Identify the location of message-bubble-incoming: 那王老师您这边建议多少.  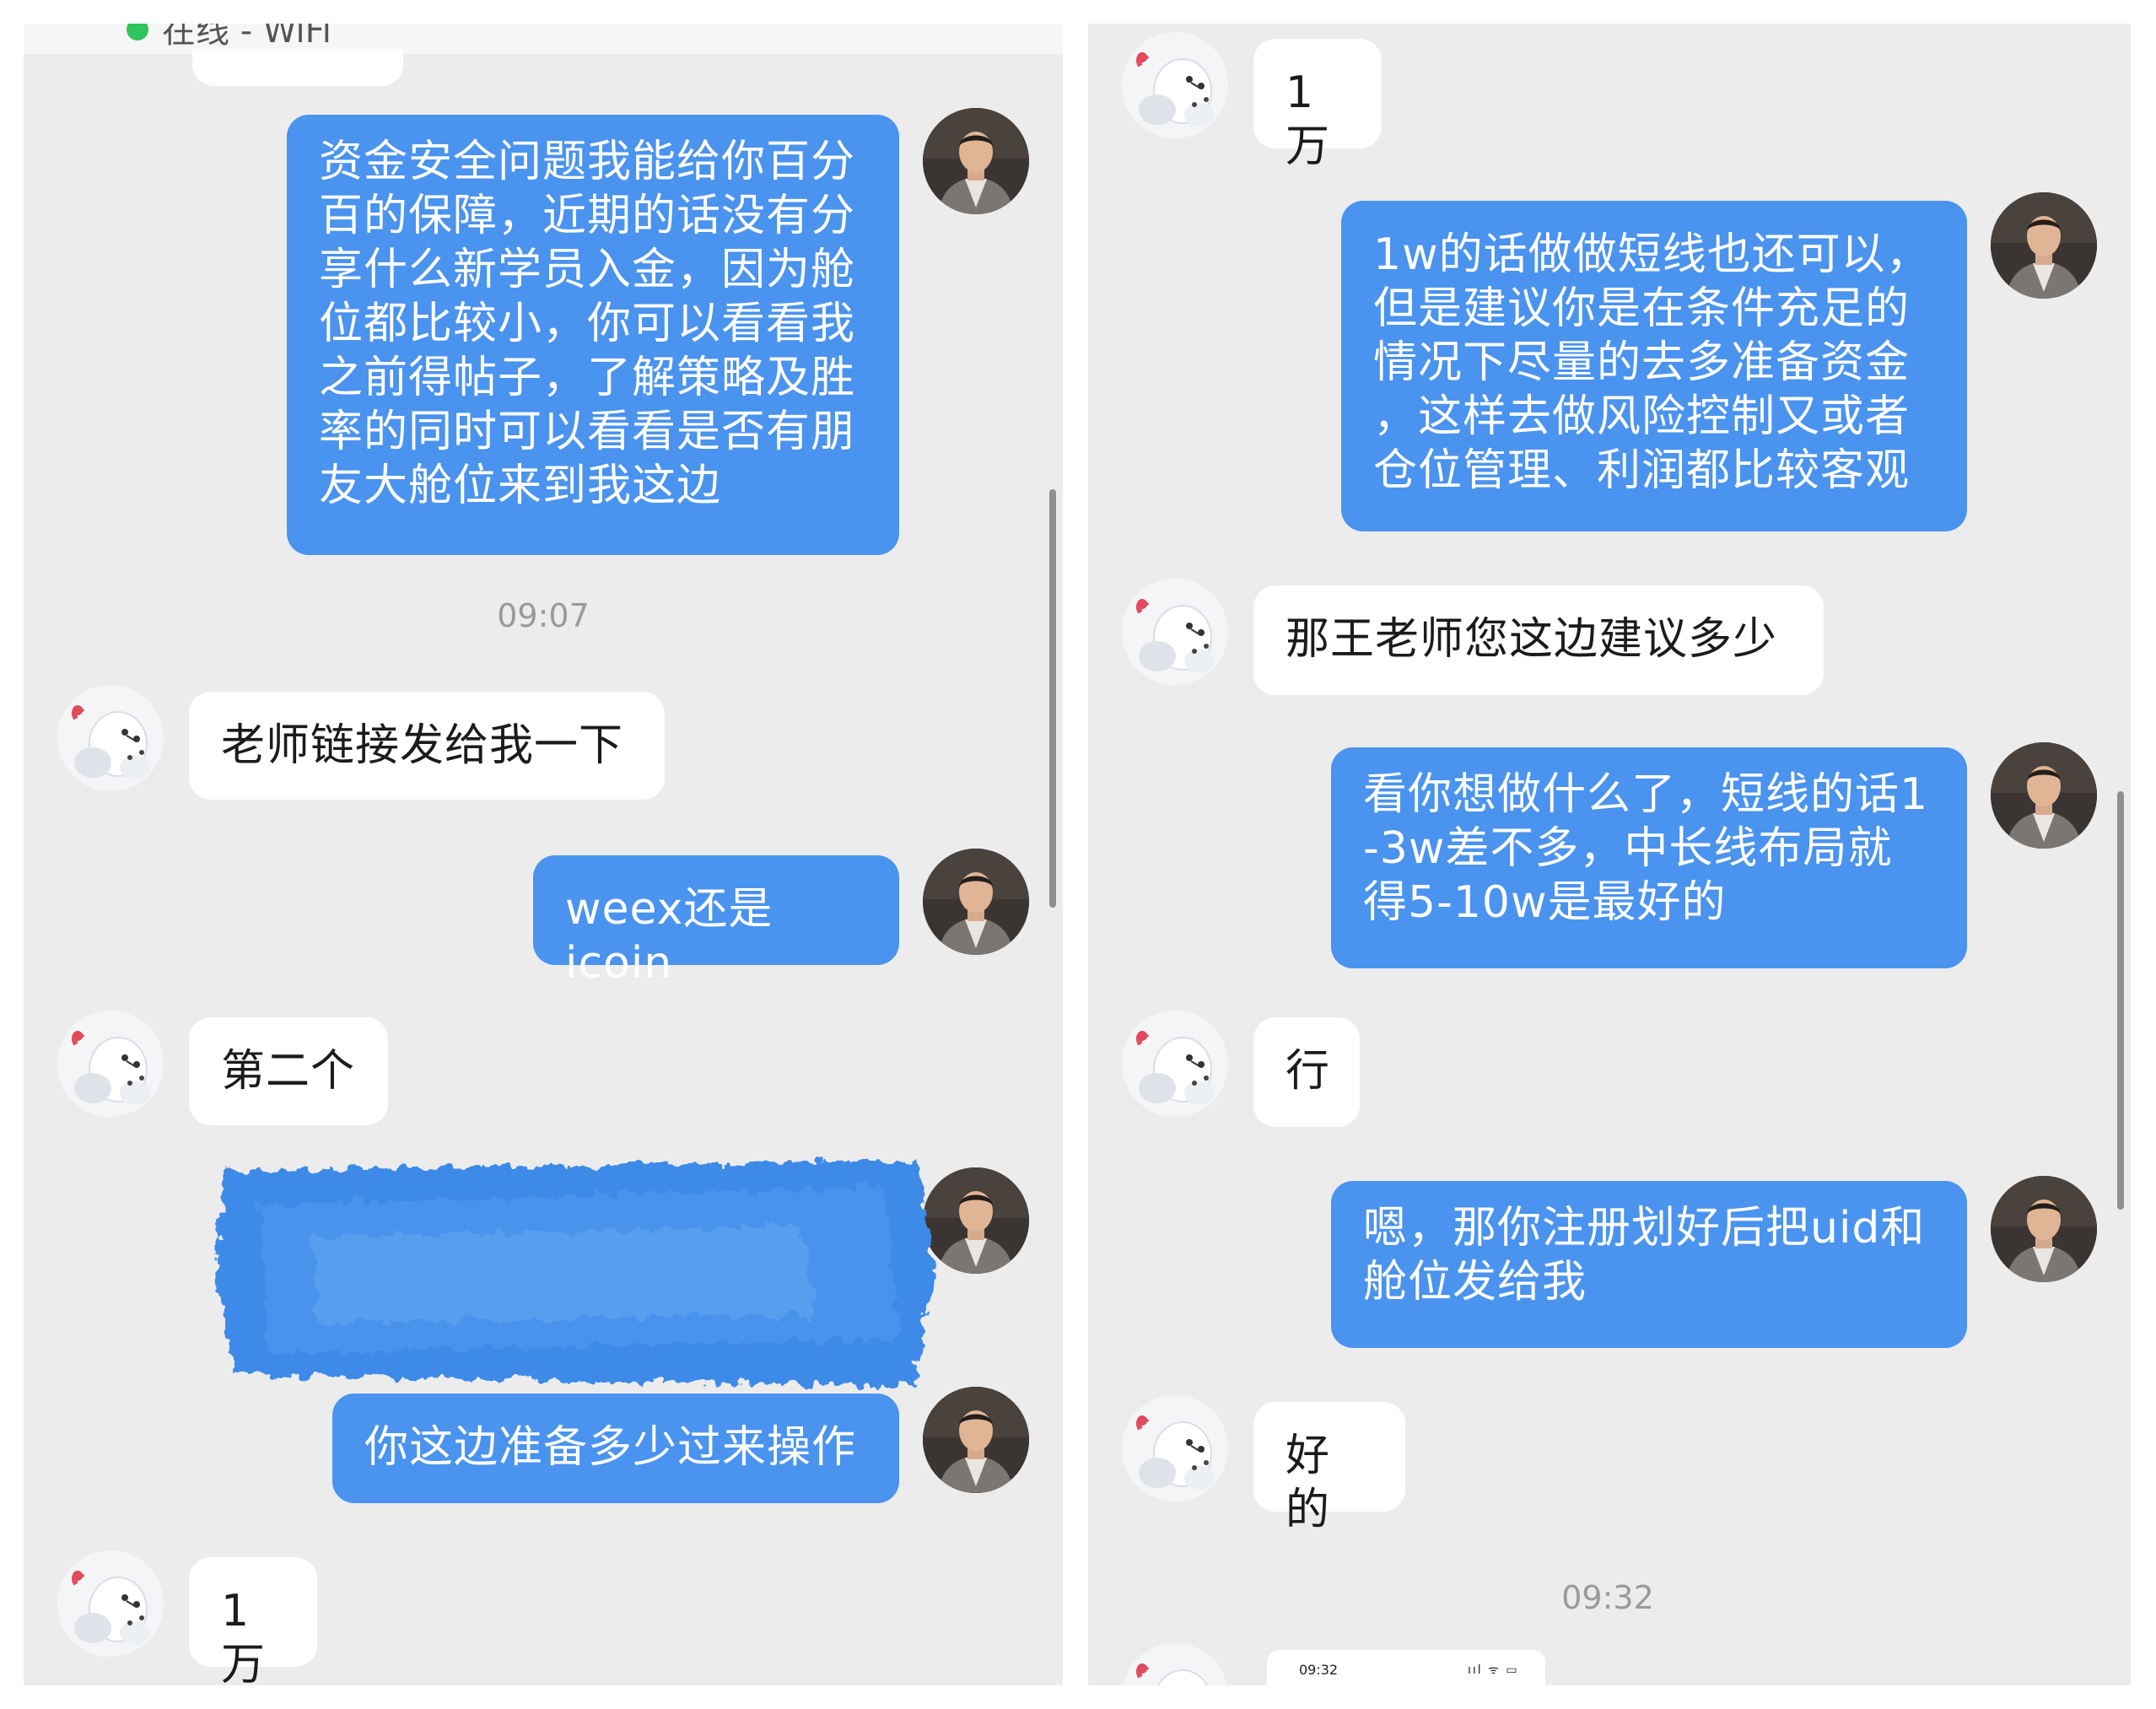
(1538, 640).